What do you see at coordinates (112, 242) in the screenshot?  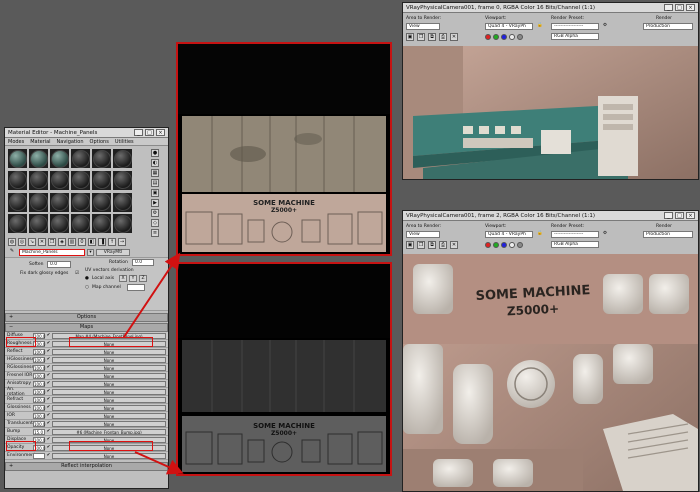 I see `go-to-parent-icon: ↑` at bounding box center [112, 242].